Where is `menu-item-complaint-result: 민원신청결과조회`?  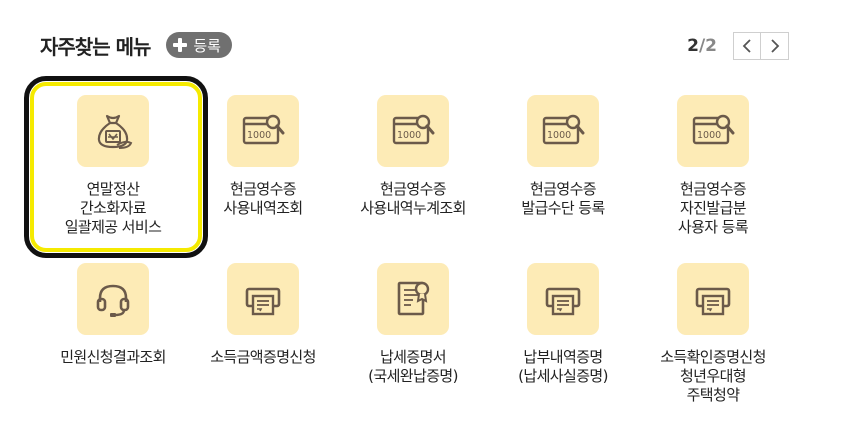
menu-item-complaint-result: 민원신청결과조회 is located at coordinates (113, 315).